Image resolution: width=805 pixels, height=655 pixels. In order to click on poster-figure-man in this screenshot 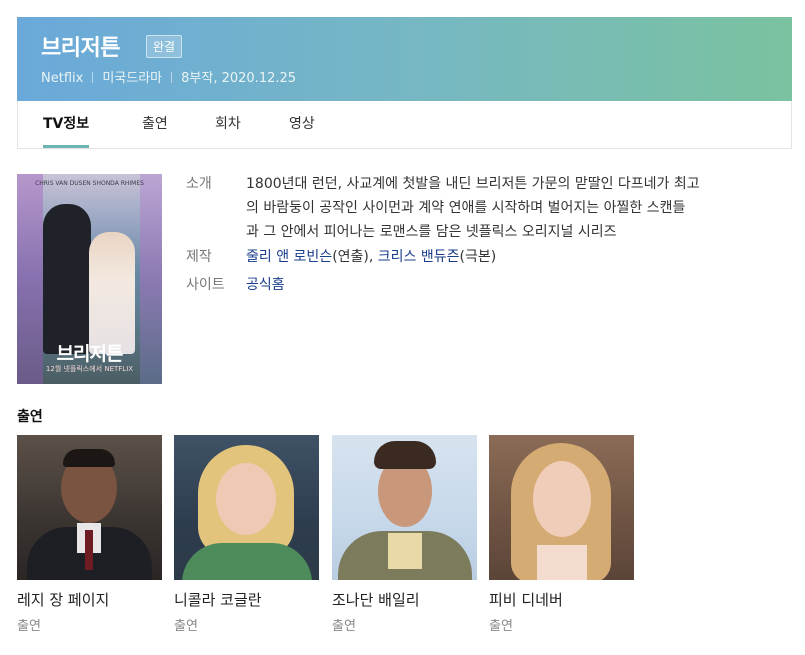, I will do `click(67, 279)`.